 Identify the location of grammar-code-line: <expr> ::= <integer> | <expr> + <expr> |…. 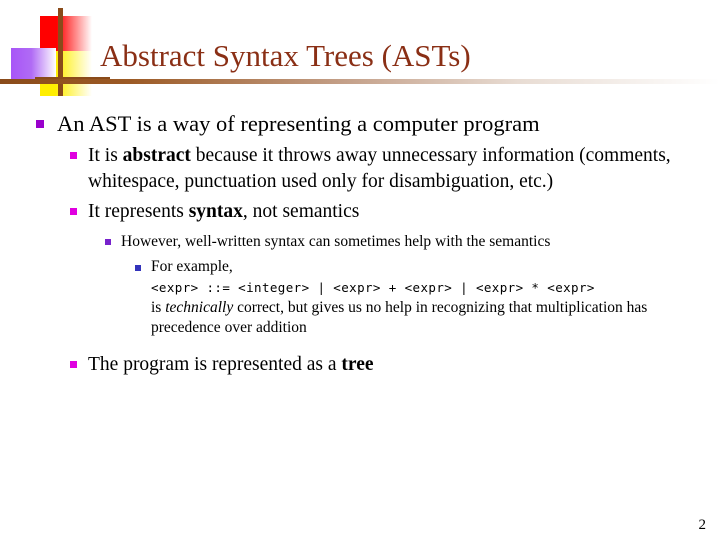
(373, 287).